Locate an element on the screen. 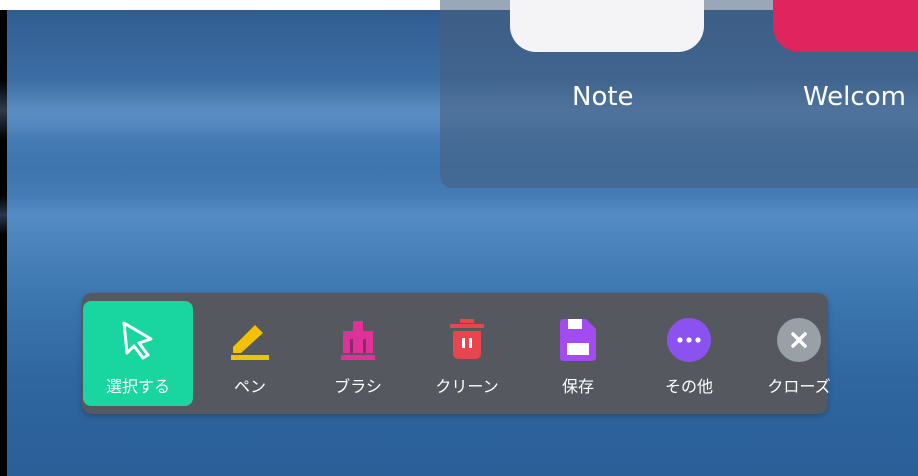 Image resolution: width=918 pixels, height=476 pixels. welcome-app-icon is located at coordinates (845, 26).